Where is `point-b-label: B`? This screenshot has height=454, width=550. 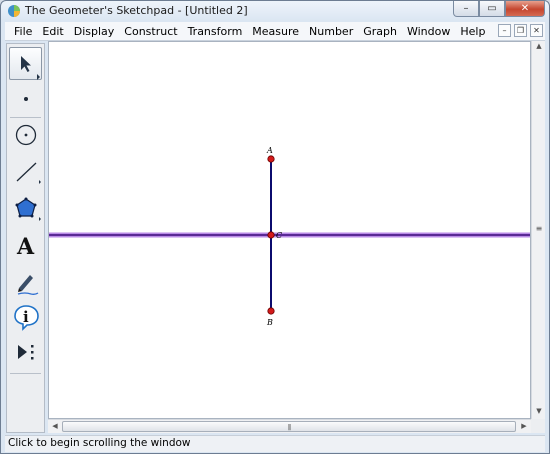
point-b-label: B is located at coordinates (269, 322).